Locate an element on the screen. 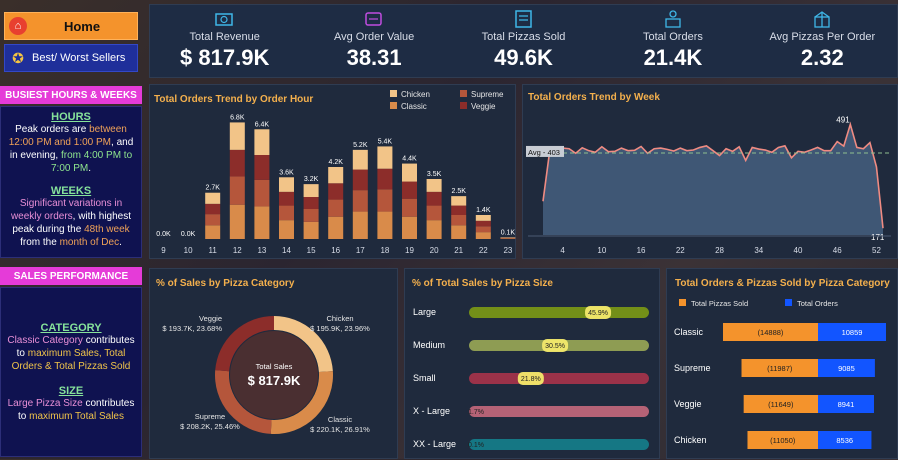  legend-label: Total Orders is located at coordinates (817, 303).